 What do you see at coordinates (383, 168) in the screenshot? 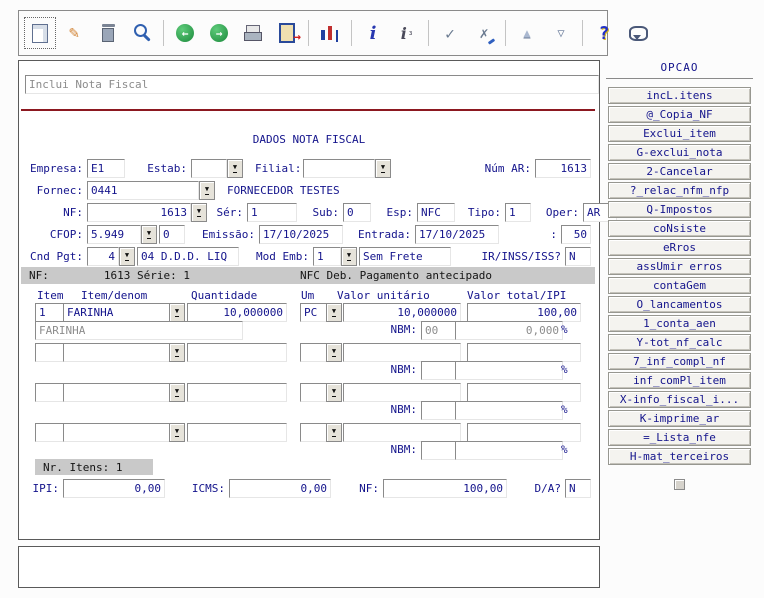
I see `filial-dropdown-icon` at bounding box center [383, 168].